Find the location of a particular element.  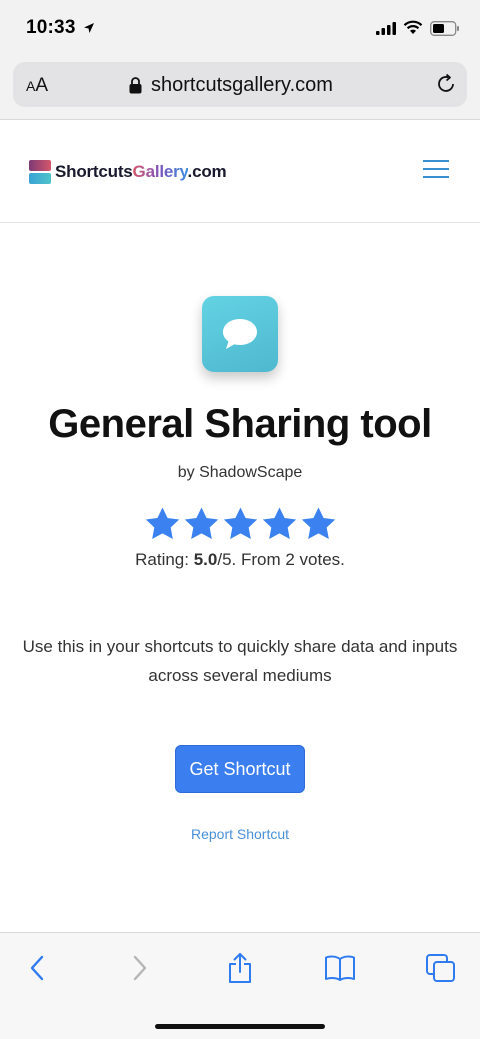

rating-text: Rating: 5.0/5. From 2 votes. is located at coordinates (240, 559).